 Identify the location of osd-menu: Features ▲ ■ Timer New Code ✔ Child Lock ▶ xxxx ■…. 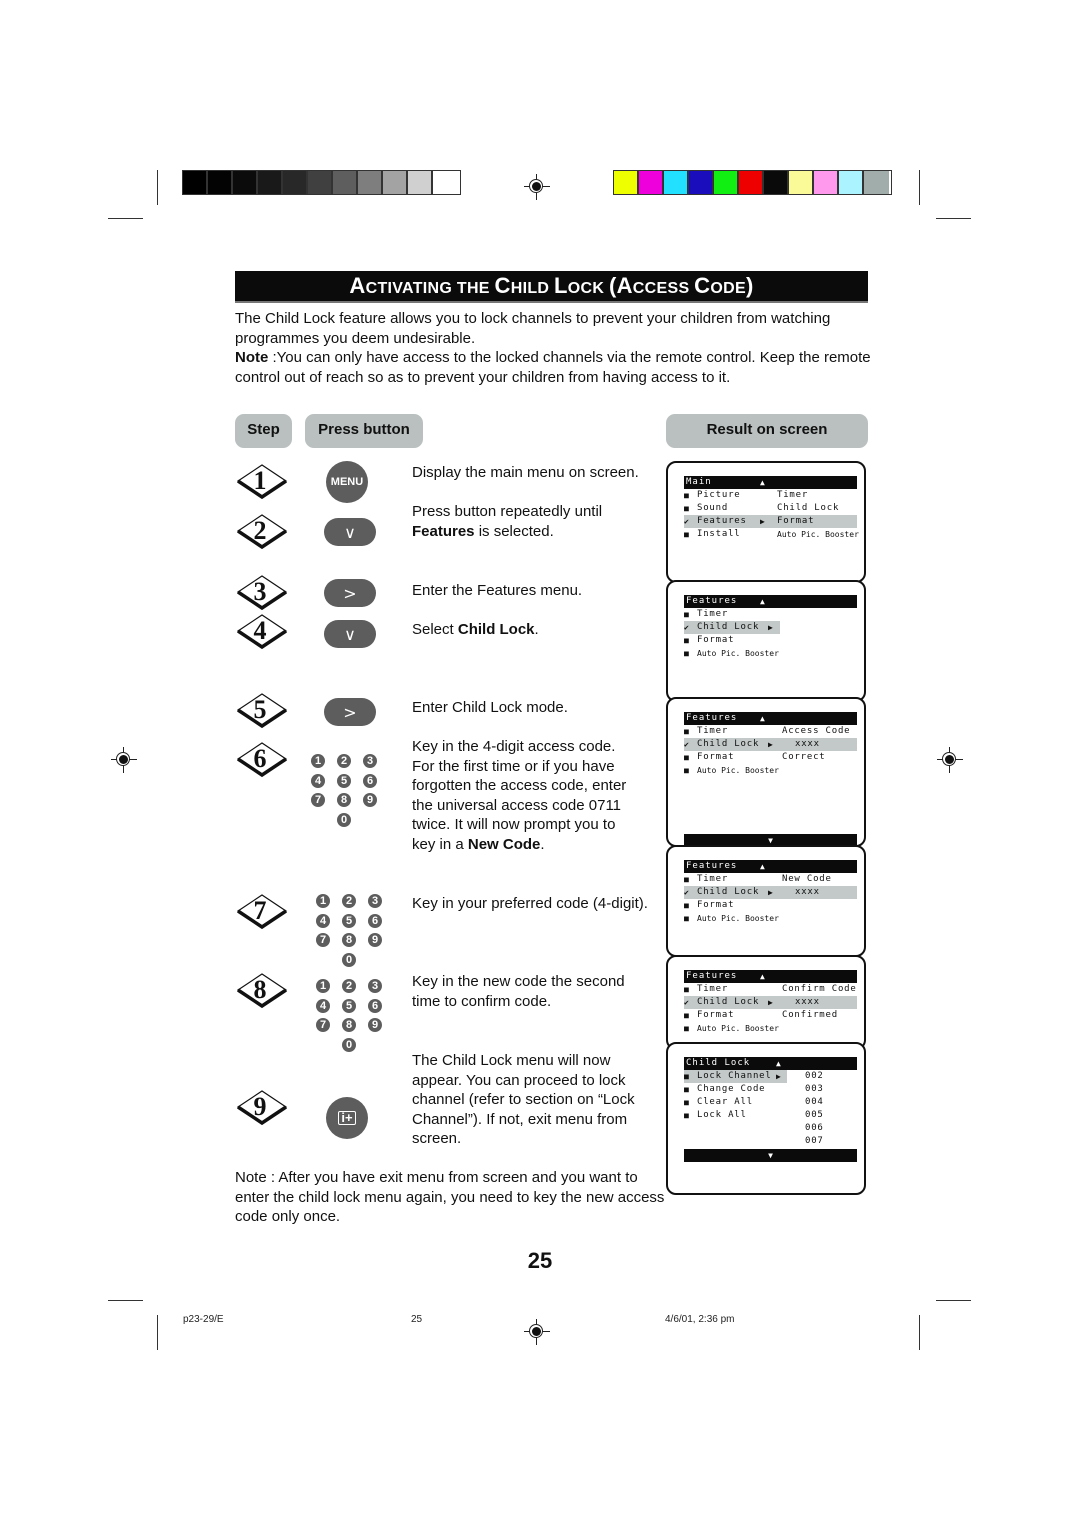
(770, 892).